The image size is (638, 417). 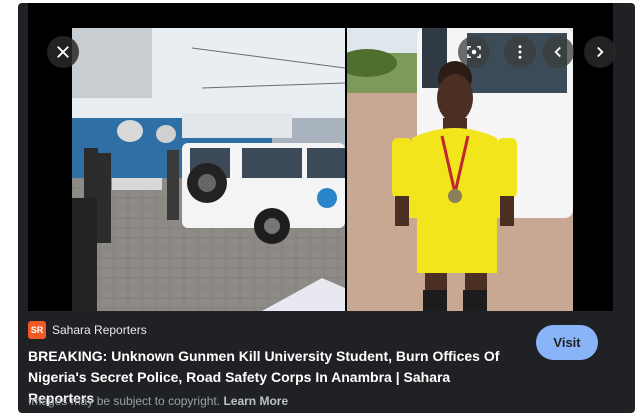 What do you see at coordinates (124, 401) in the screenshot?
I see `copyright-text: Images may be subject to copyright.` at bounding box center [124, 401].